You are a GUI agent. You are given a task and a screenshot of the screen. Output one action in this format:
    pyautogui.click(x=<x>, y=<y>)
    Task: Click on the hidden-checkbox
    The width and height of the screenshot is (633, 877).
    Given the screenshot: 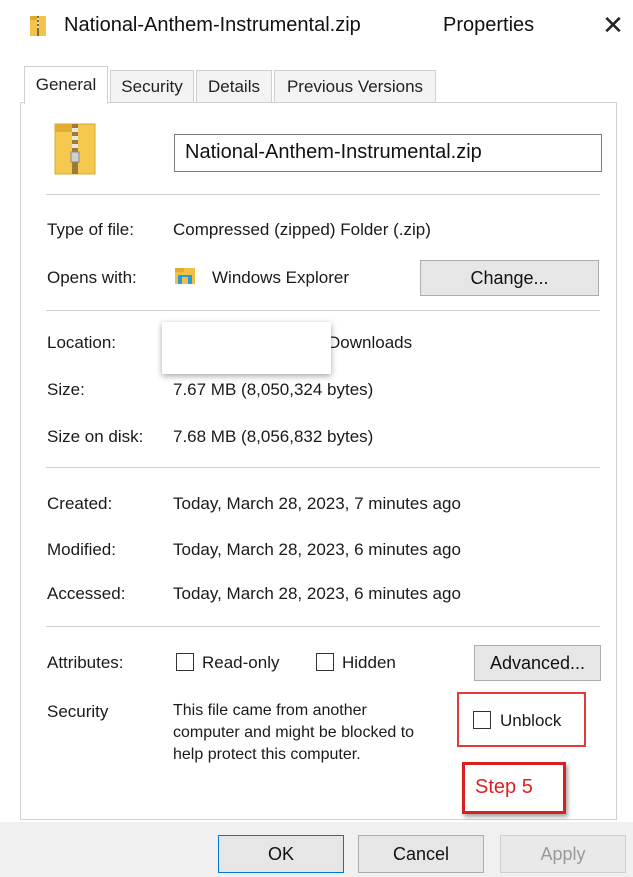 What is the action you would take?
    pyautogui.click(x=325, y=662)
    